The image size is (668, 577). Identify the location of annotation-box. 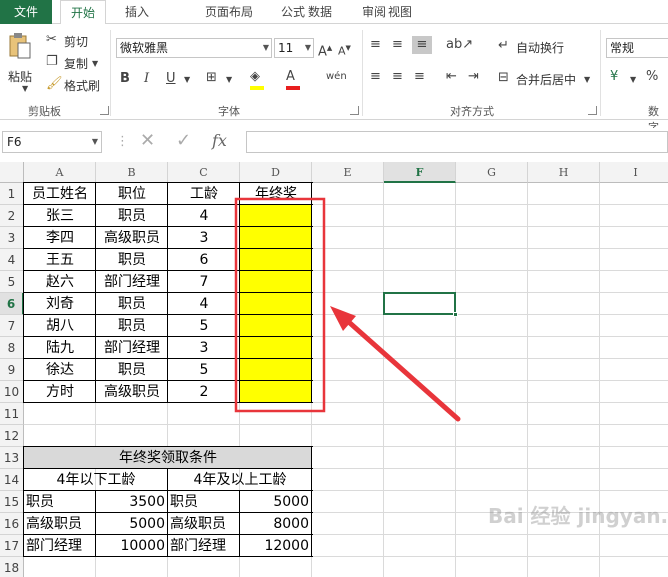
(280, 305).